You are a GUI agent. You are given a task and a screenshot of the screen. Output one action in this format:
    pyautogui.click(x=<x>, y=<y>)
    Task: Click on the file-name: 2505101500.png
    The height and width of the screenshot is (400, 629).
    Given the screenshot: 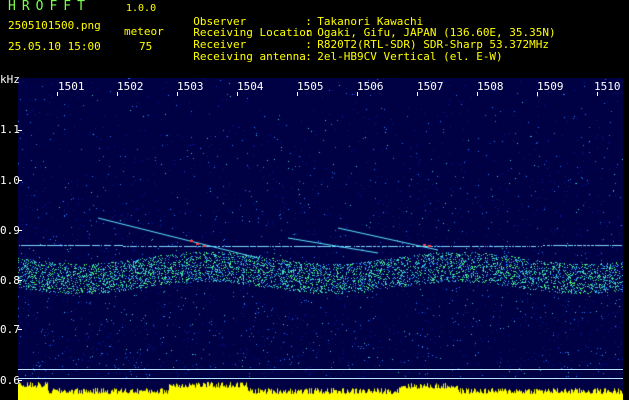 What is the action you would take?
    pyautogui.click(x=54, y=25)
    